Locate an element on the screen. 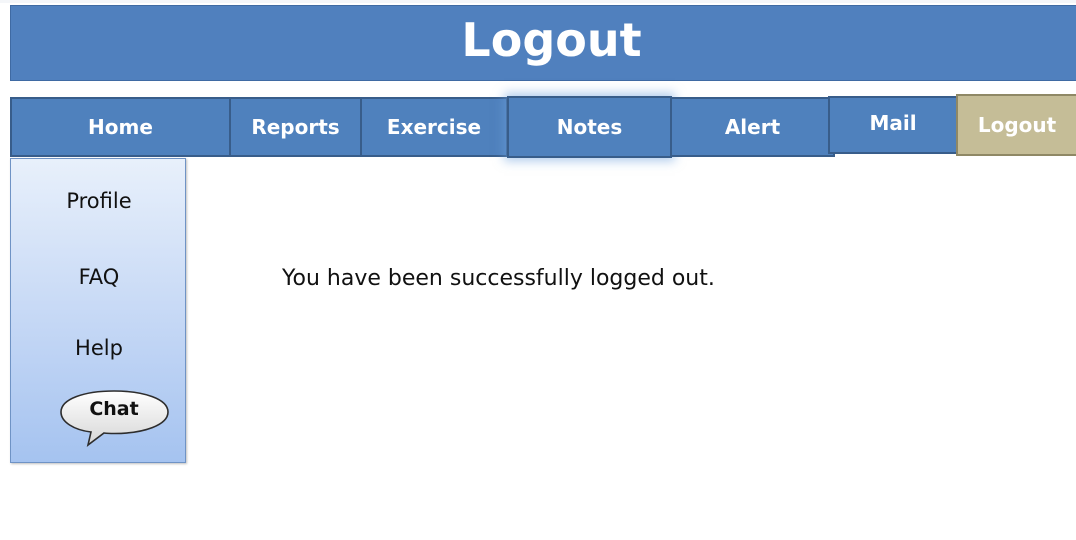 This screenshot has height=540, width=1076. sidebar-item-faq: FAQ is located at coordinates (99, 277).